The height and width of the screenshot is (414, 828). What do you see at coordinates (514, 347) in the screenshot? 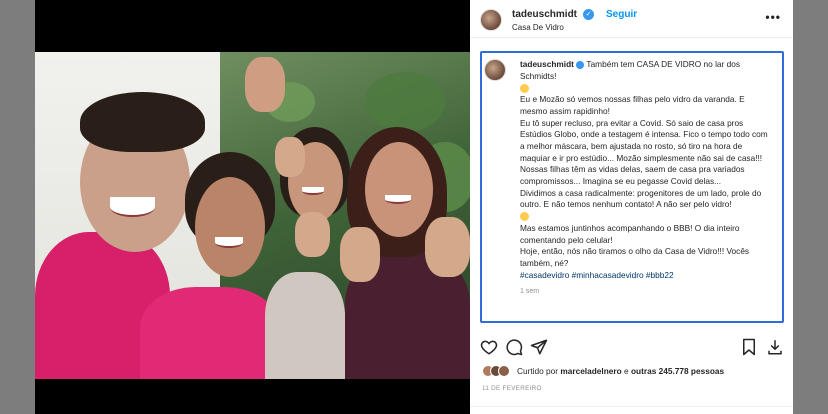
I see `comment-icon` at bounding box center [514, 347].